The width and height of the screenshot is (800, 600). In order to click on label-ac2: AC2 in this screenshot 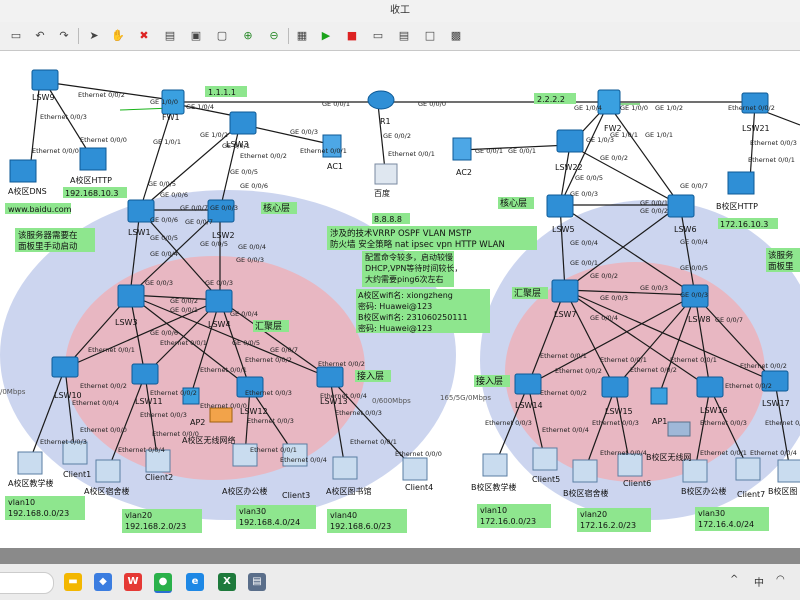, I will do `click(464, 172)`.